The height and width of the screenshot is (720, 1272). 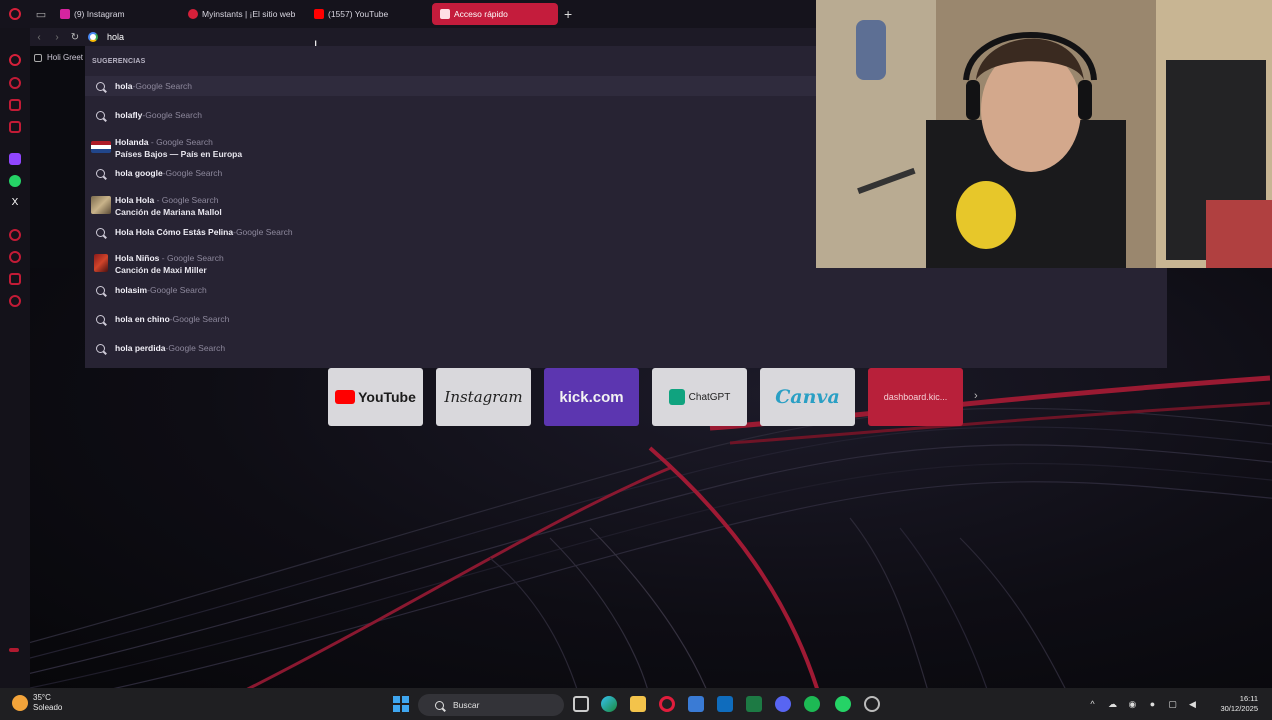 I want to click on file-explorer-icon, so click(x=638, y=704).